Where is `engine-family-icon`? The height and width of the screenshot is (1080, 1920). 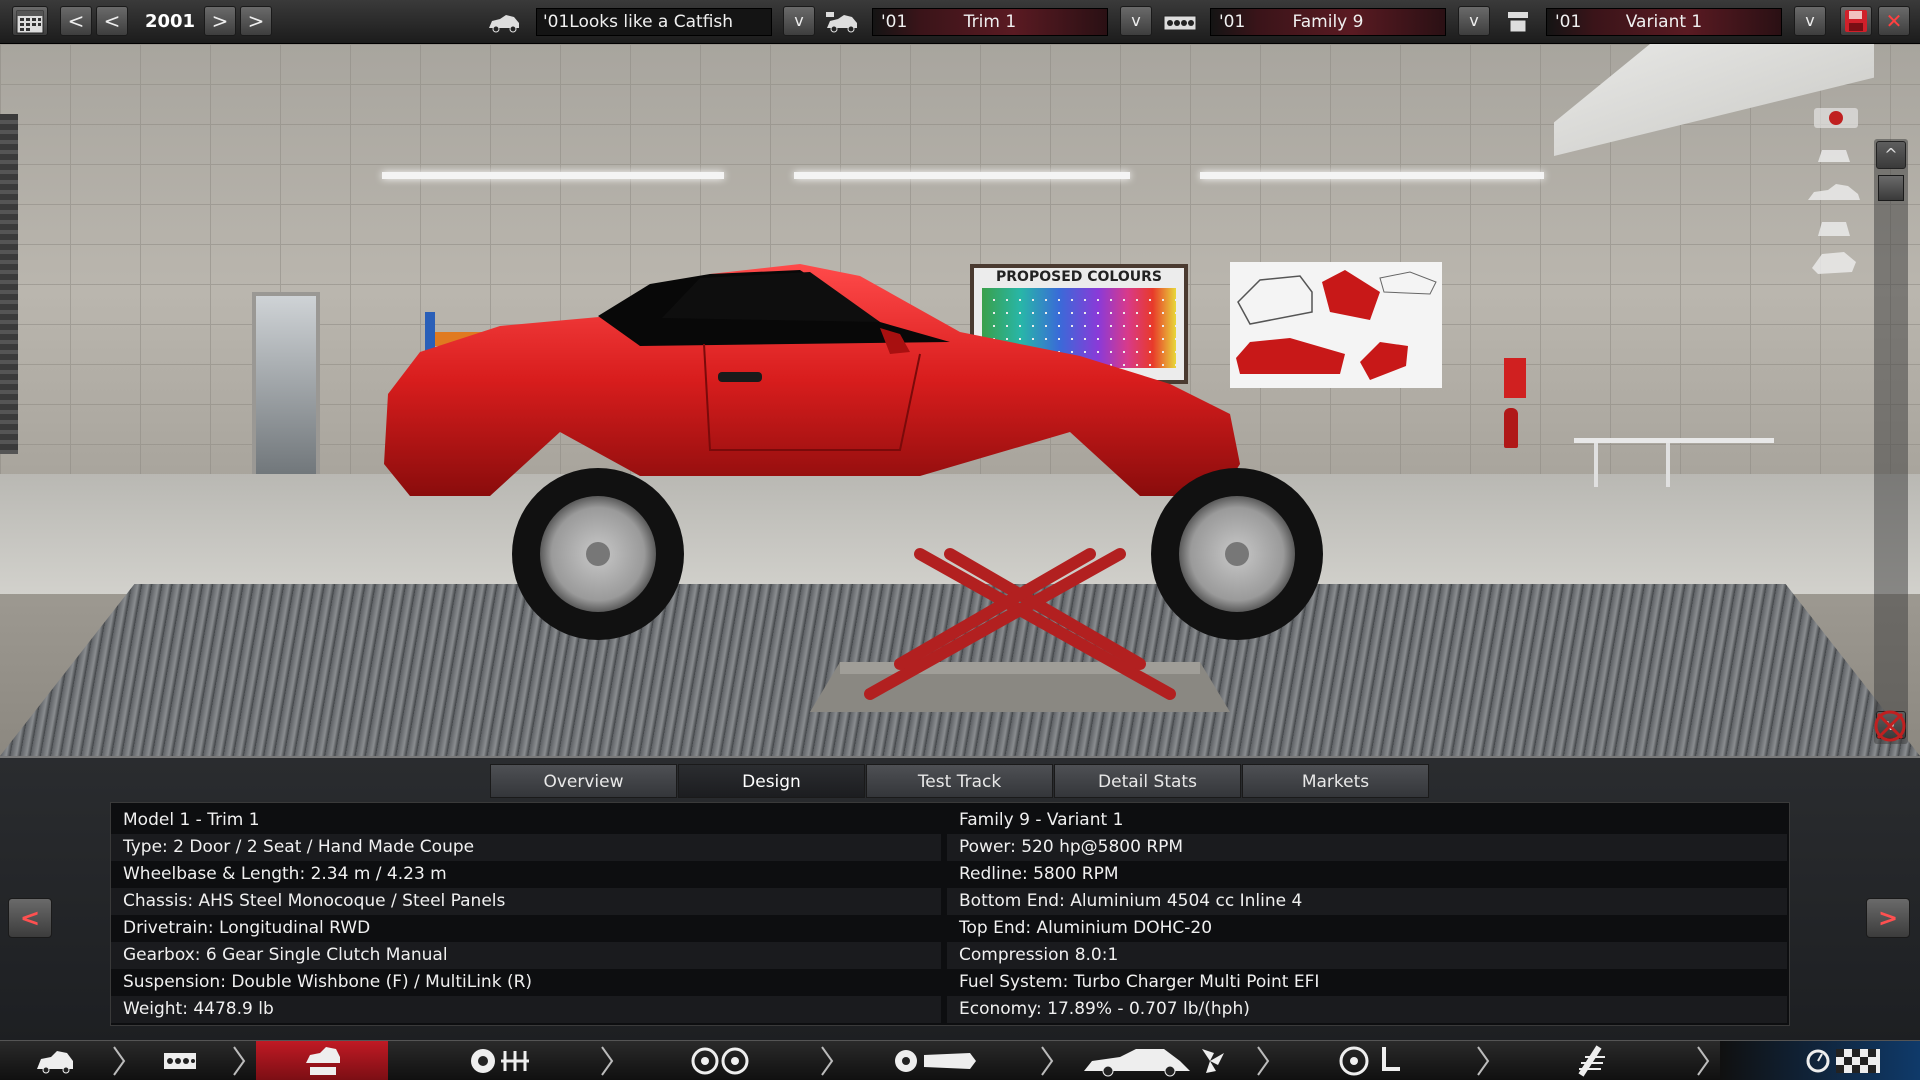
engine-family-icon is located at coordinates (1180, 23).